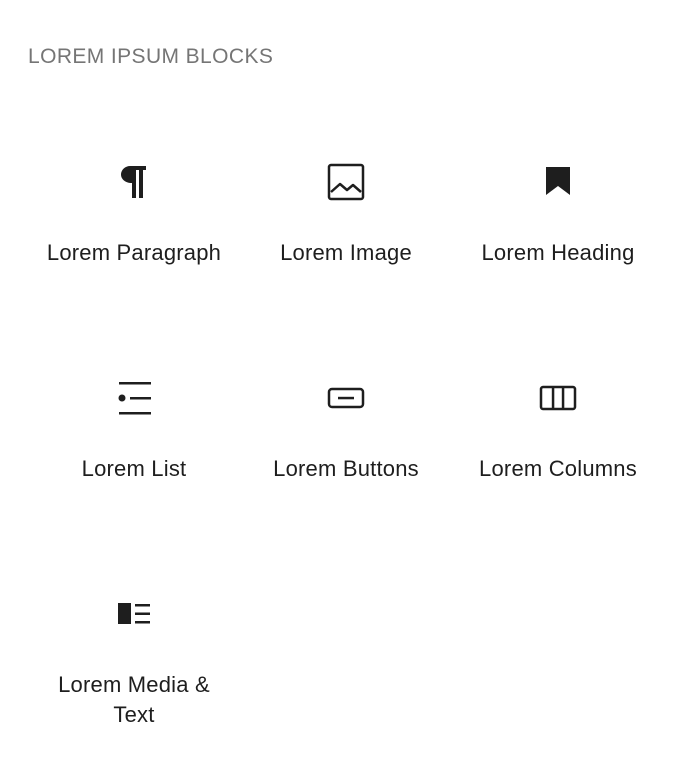 The height and width of the screenshot is (784, 692). Describe the element at coordinates (558, 468) in the screenshot. I see `block-label: Lorem Columns` at that location.